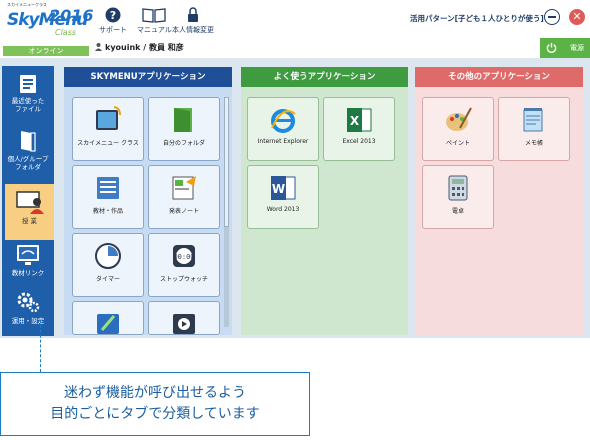 Image resolution: width=590 pixels, height=440 pixels. I want to click on usage-pattern: 活用パターン[子ども１人ひとりが使う], so click(477, 18).